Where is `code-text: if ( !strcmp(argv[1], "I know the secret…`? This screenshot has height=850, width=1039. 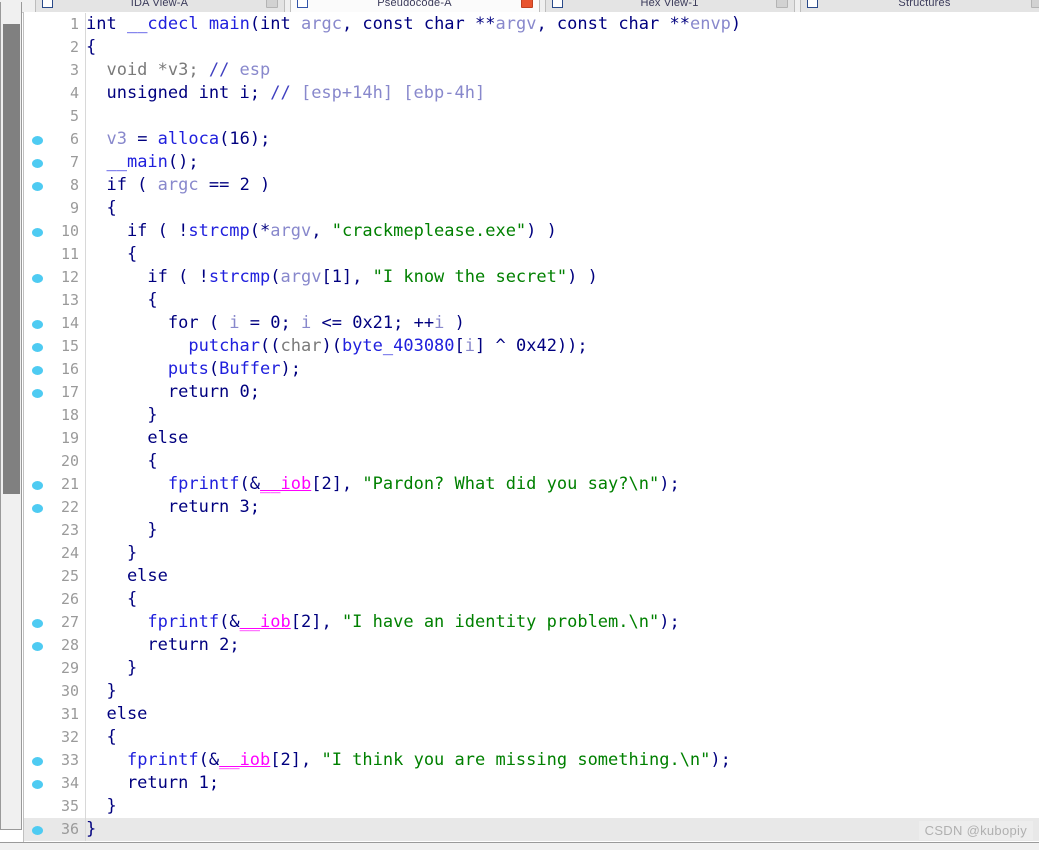
code-text: if ( !strcmp(argv[1], "I know the secret… is located at coordinates (341, 277).